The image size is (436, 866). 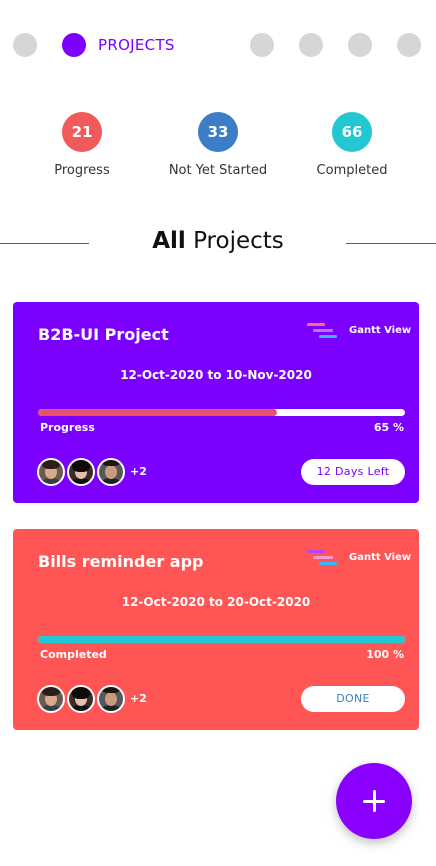 What do you see at coordinates (82, 170) in the screenshot?
I see `stat-label: Progress` at bounding box center [82, 170].